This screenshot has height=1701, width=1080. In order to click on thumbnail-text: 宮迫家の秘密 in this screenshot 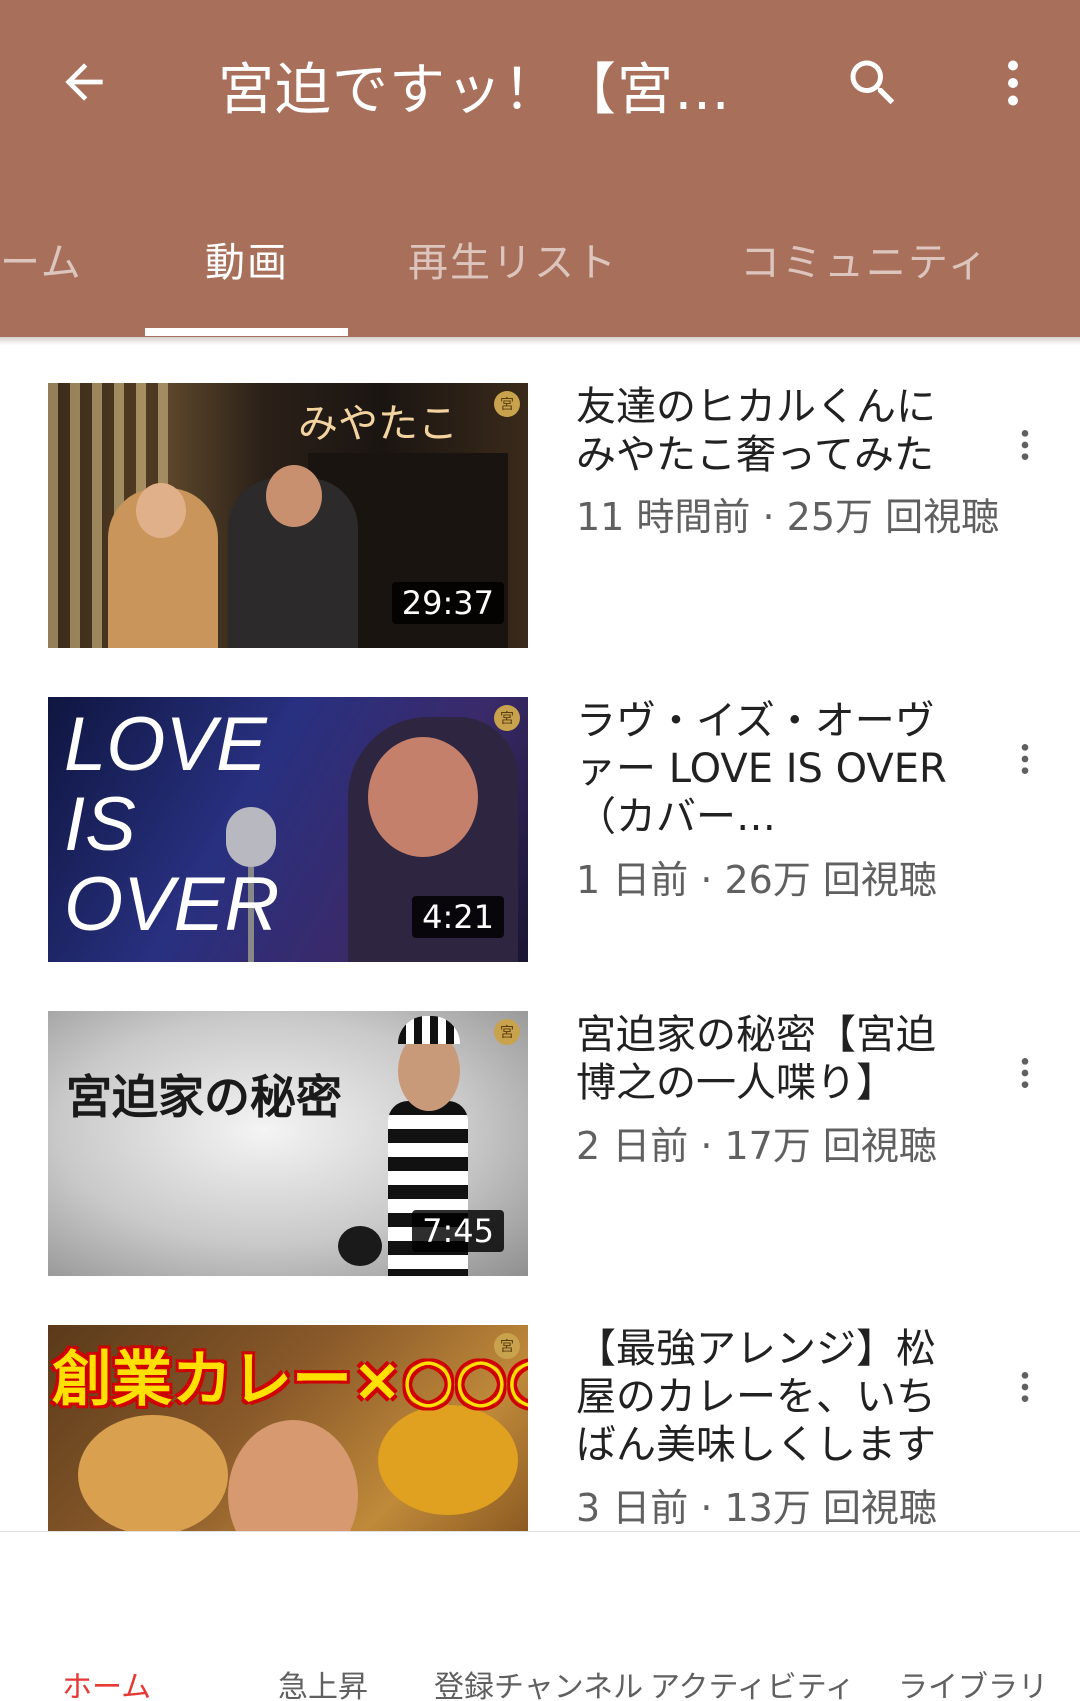, I will do `click(204, 1097)`.